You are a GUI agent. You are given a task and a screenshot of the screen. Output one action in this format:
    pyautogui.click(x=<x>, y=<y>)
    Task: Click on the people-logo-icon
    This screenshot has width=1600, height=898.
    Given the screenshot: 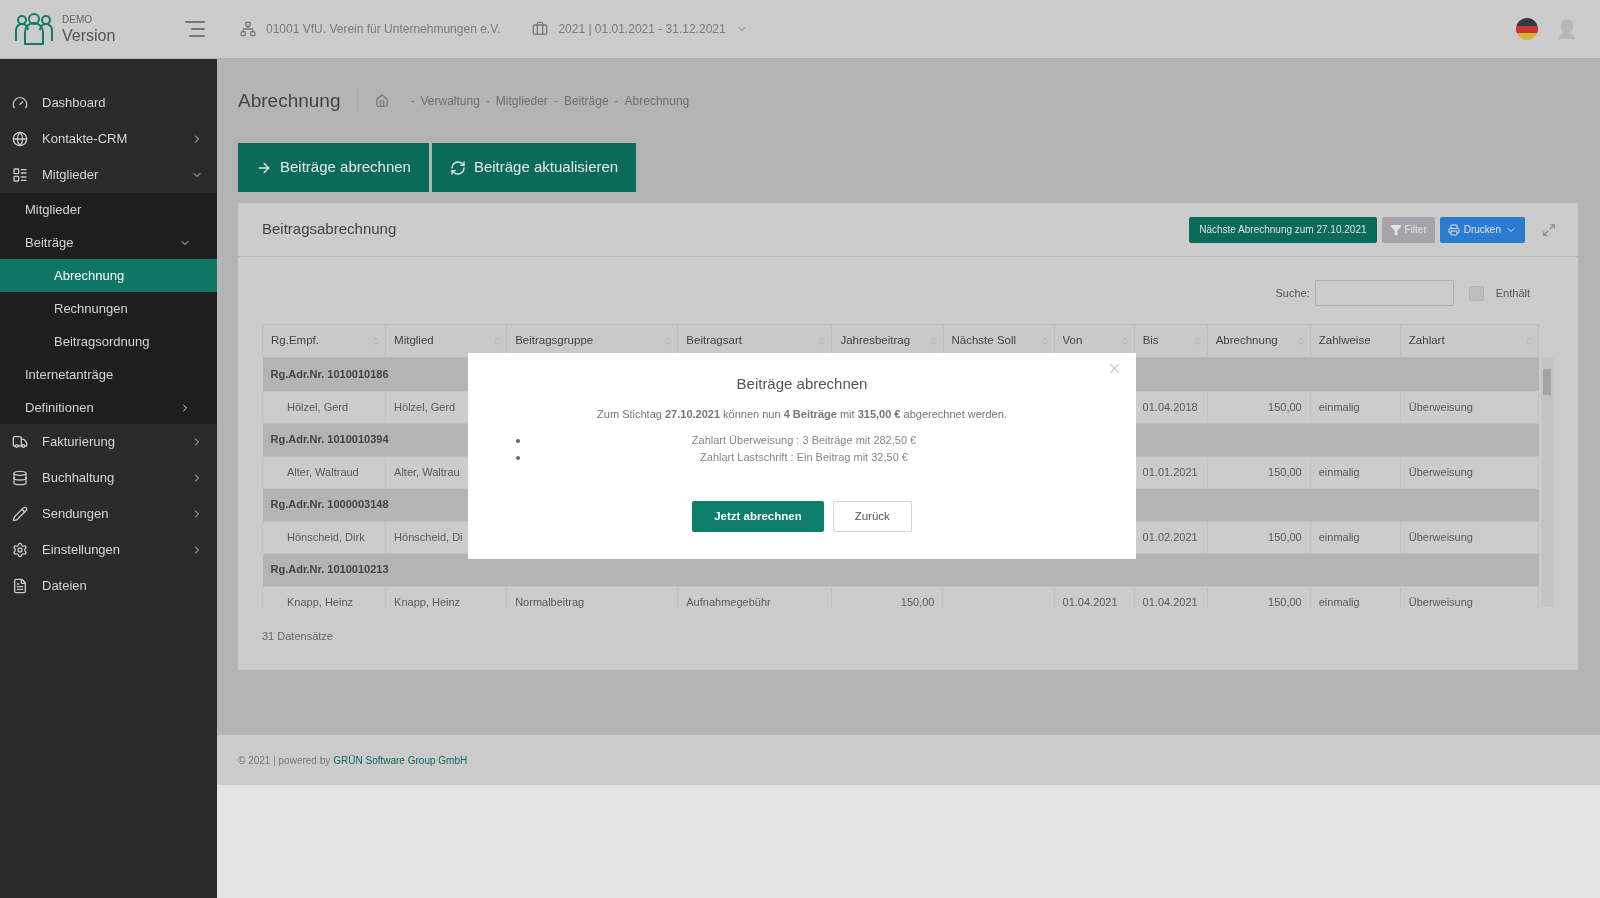 What is the action you would take?
    pyautogui.click(x=34, y=29)
    